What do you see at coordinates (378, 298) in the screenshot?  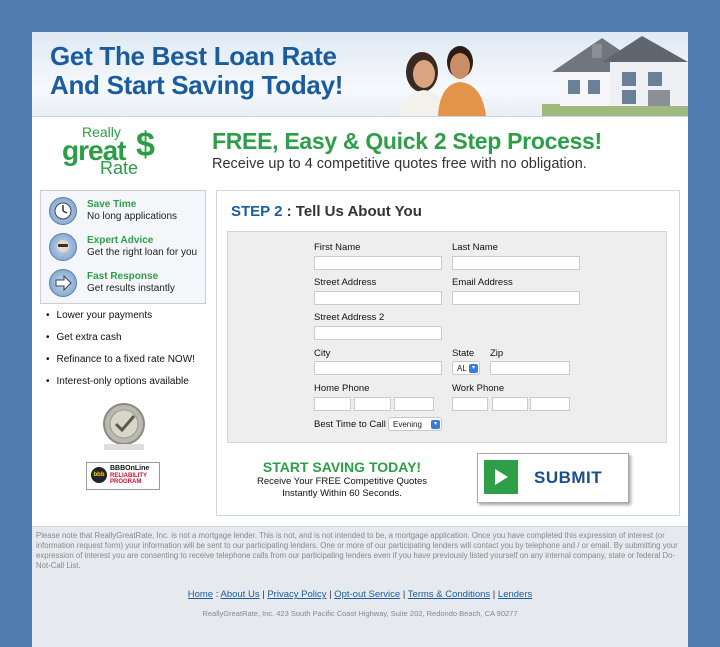 I see `street-address-field` at bounding box center [378, 298].